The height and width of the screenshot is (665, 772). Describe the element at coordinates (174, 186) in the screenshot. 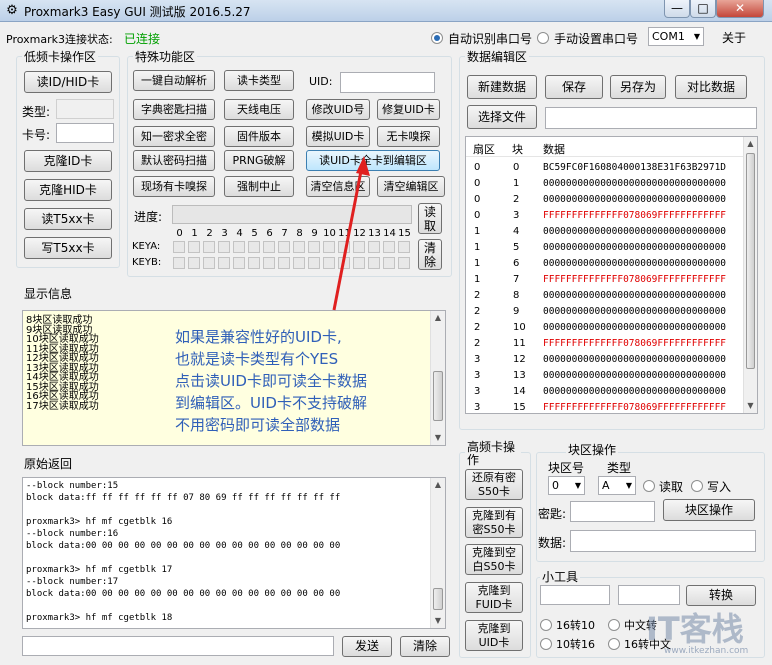

I see `sniff-with-card-button: 现场有卡嗅探` at that location.